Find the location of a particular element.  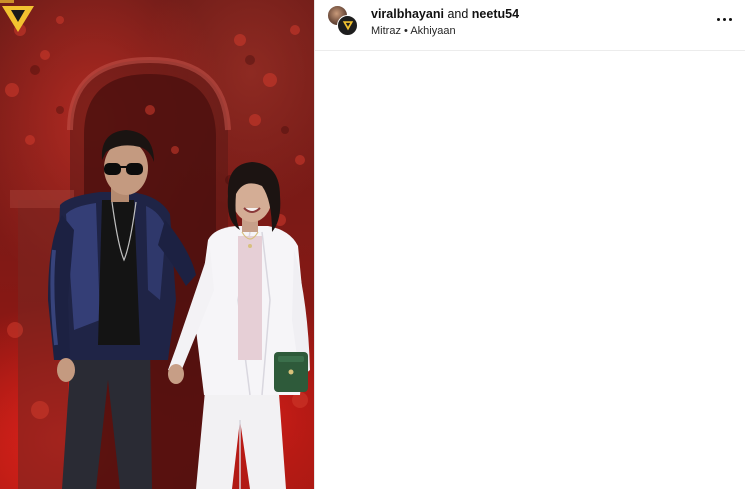

viral-bhayani-logo-icon is located at coordinates (347, 26).